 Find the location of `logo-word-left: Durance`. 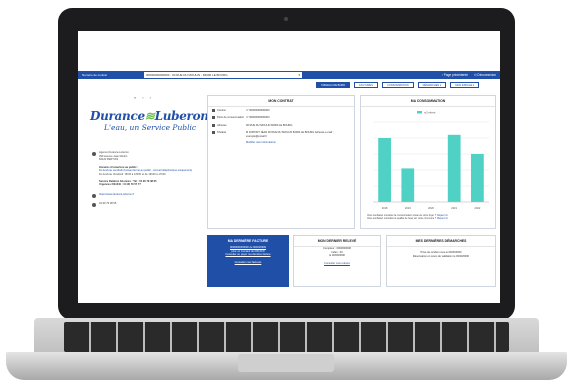

logo-word-left: Durance is located at coordinates (117, 116).